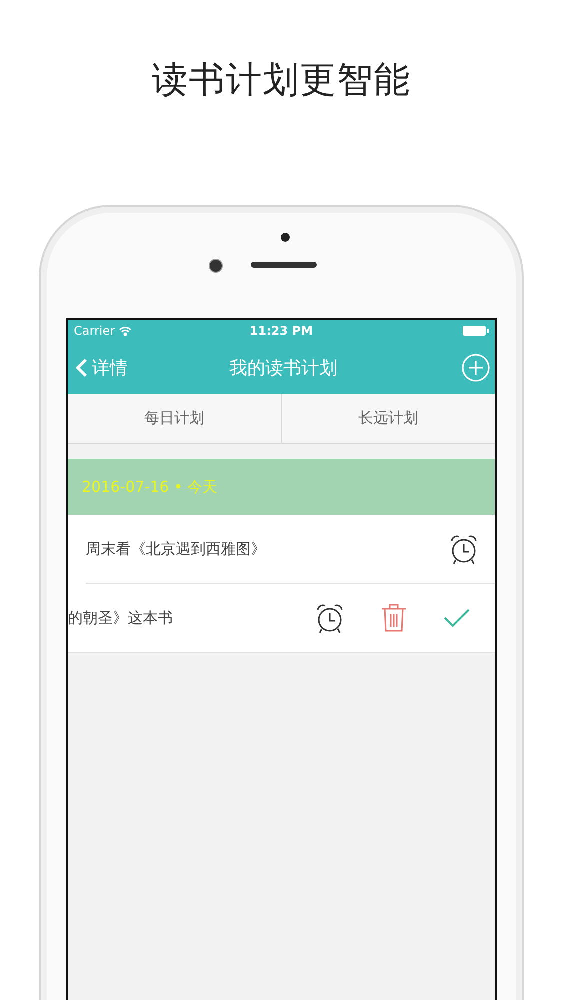 The image size is (563, 1000). Describe the element at coordinates (125, 331) in the screenshot. I see `wifi-icon` at that location.